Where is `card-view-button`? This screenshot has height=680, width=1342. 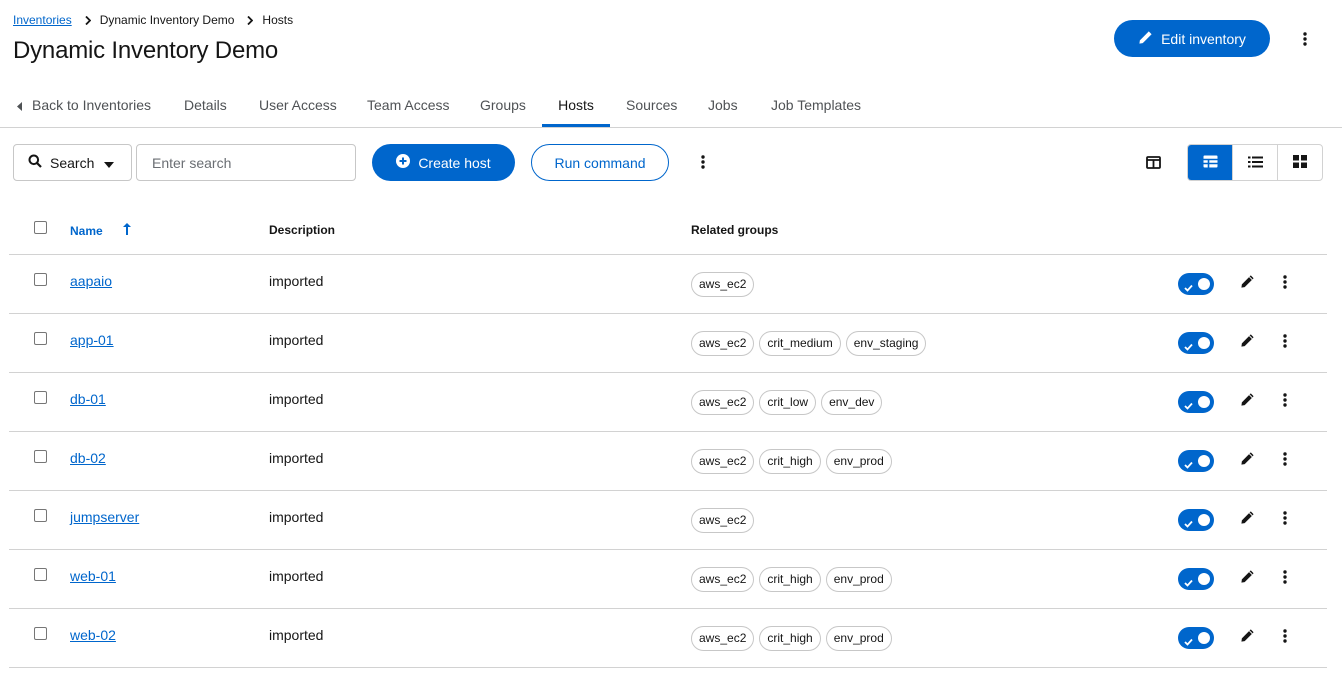 card-view-button is located at coordinates (1299, 162).